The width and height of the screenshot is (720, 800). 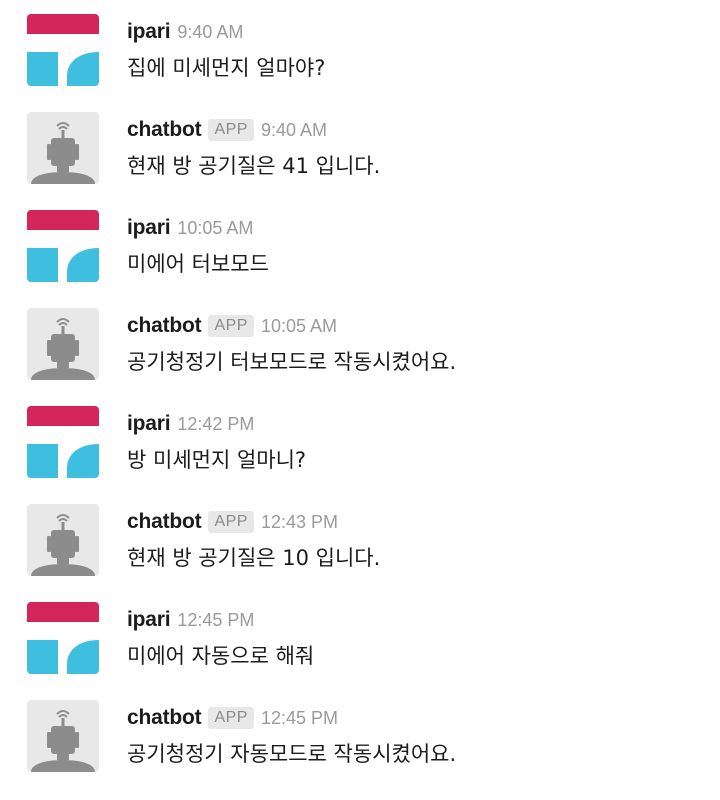 What do you see at coordinates (373, 651) in the screenshot?
I see `message-item: ipari 12:45 PM 미에어 자동으로 해줘` at bounding box center [373, 651].